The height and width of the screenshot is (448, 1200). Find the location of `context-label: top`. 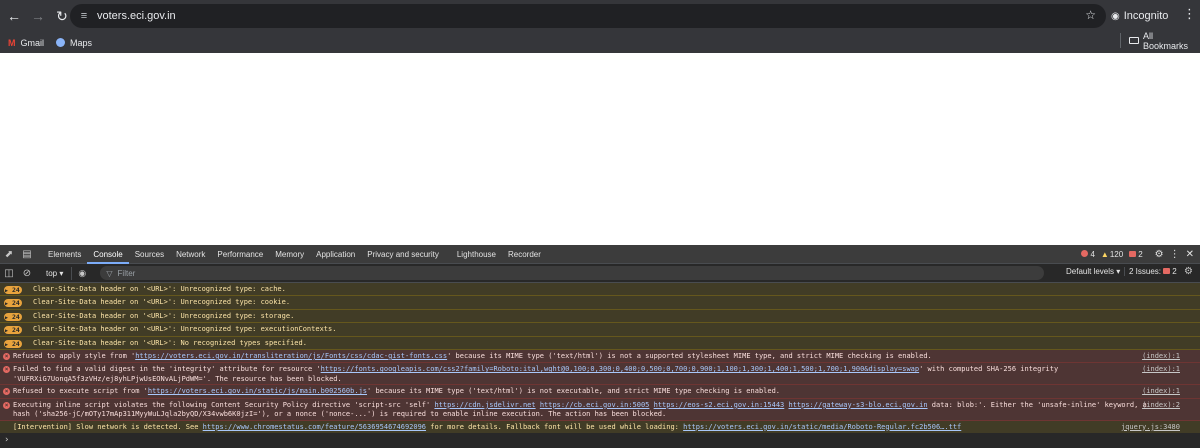

context-label: top is located at coordinates (52, 273).